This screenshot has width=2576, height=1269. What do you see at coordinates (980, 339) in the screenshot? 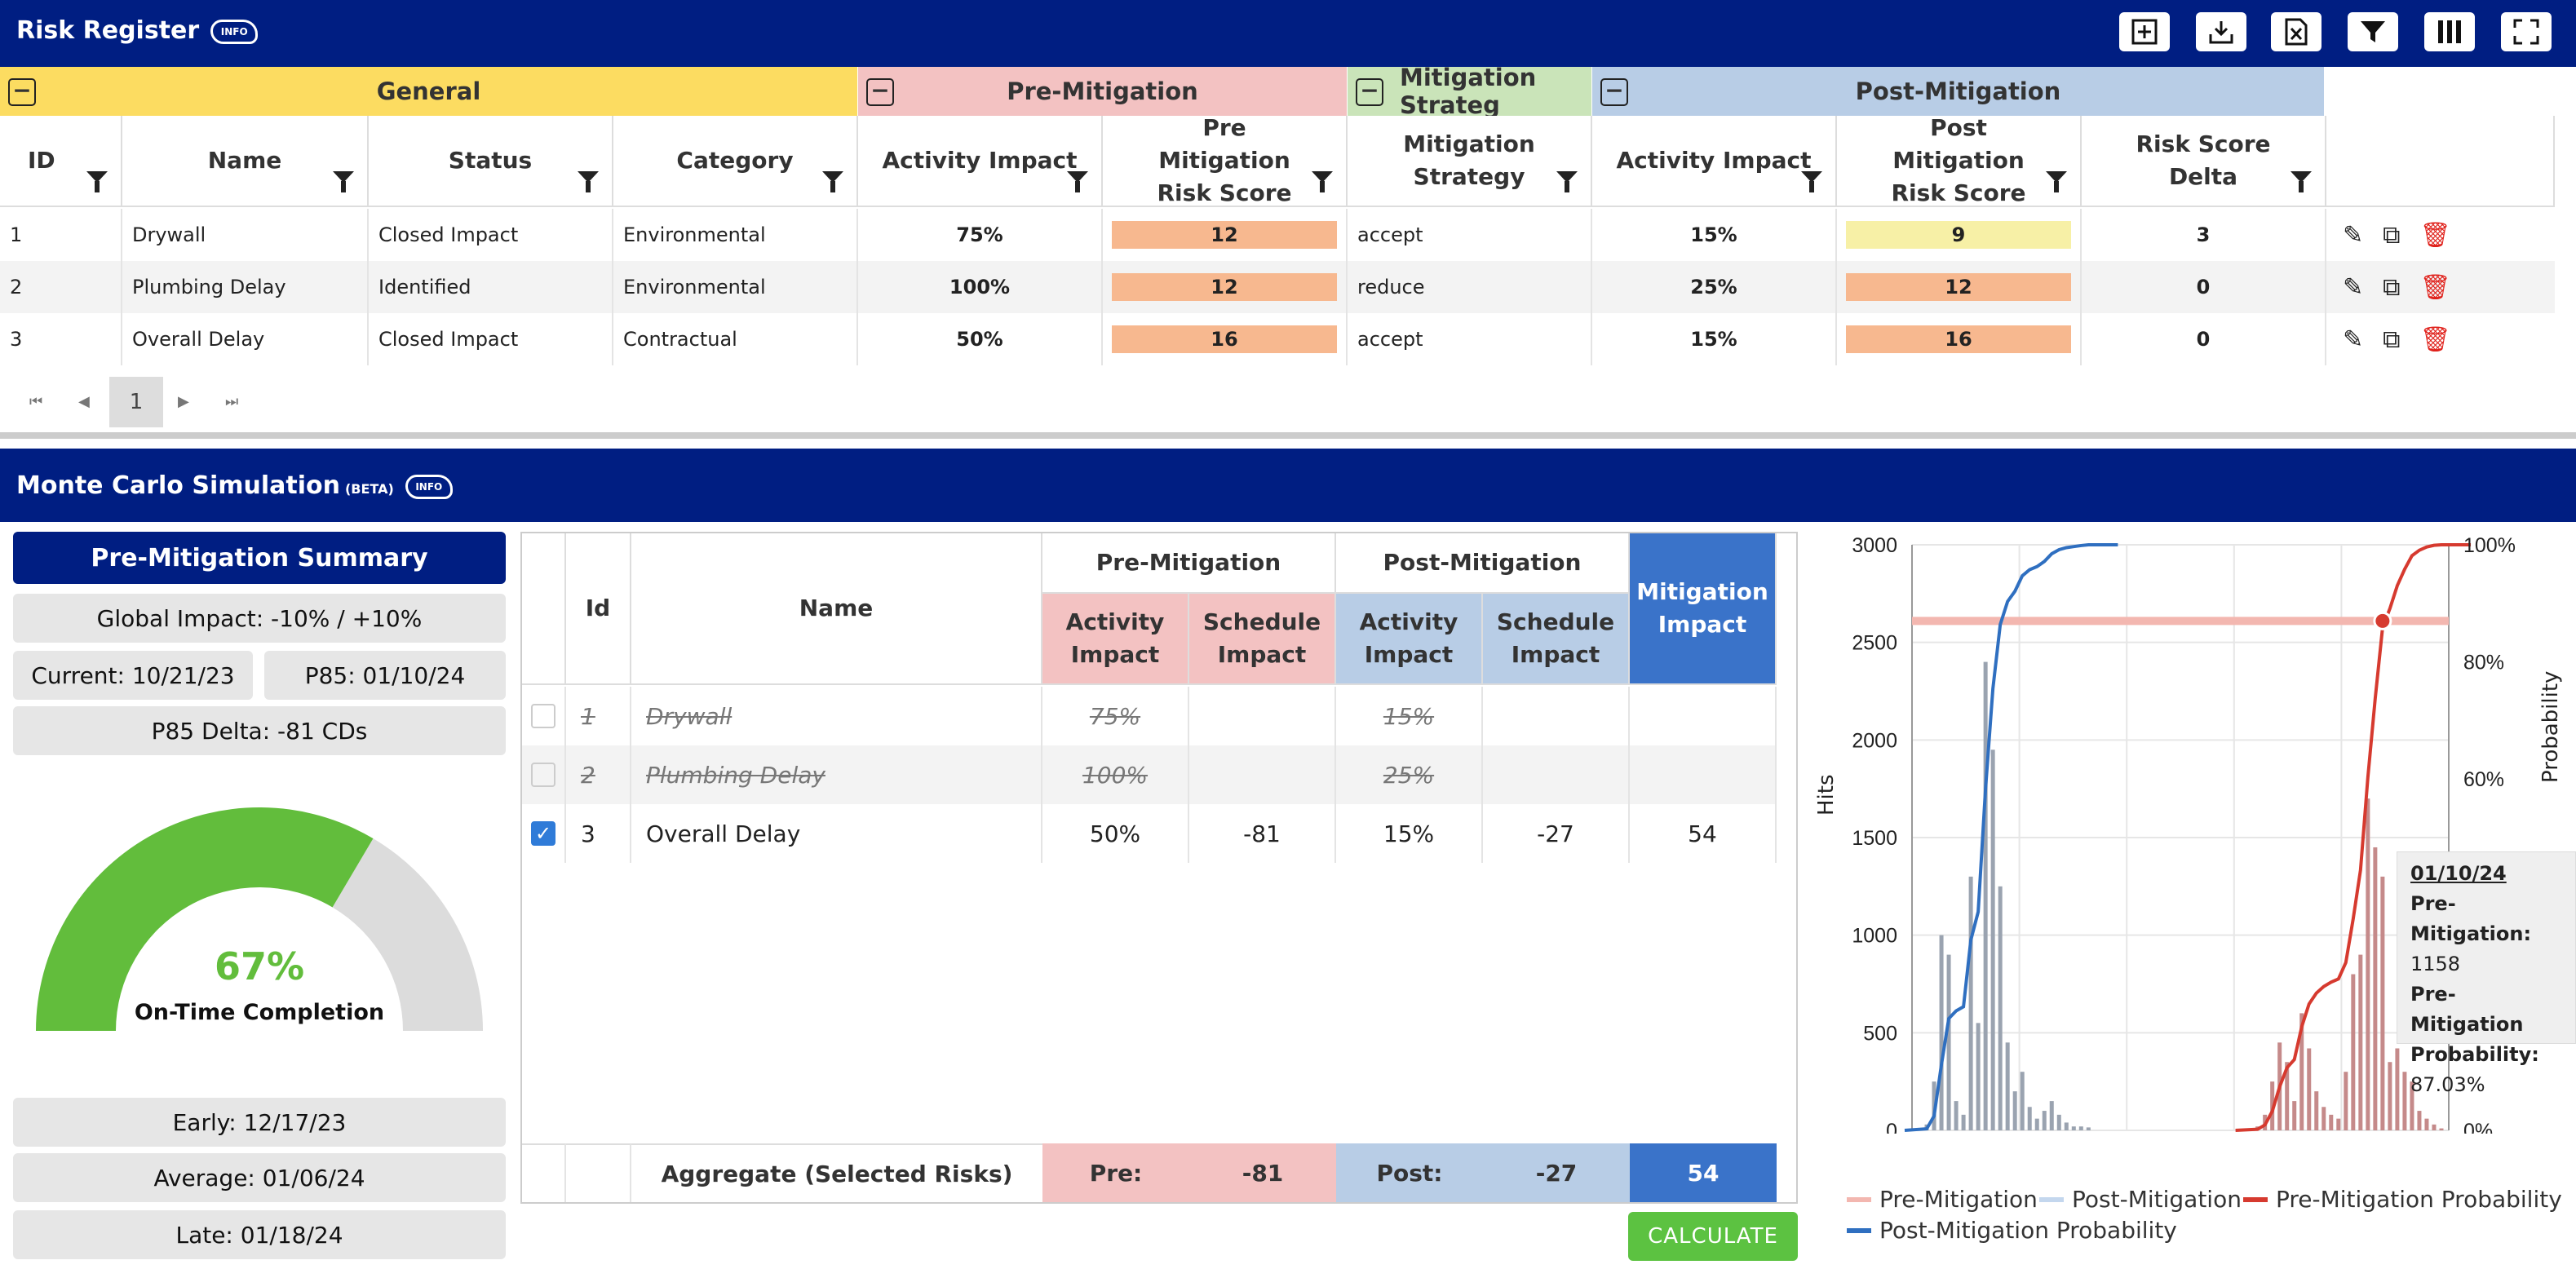
I see `cell-pre-impact: 50%` at bounding box center [980, 339].